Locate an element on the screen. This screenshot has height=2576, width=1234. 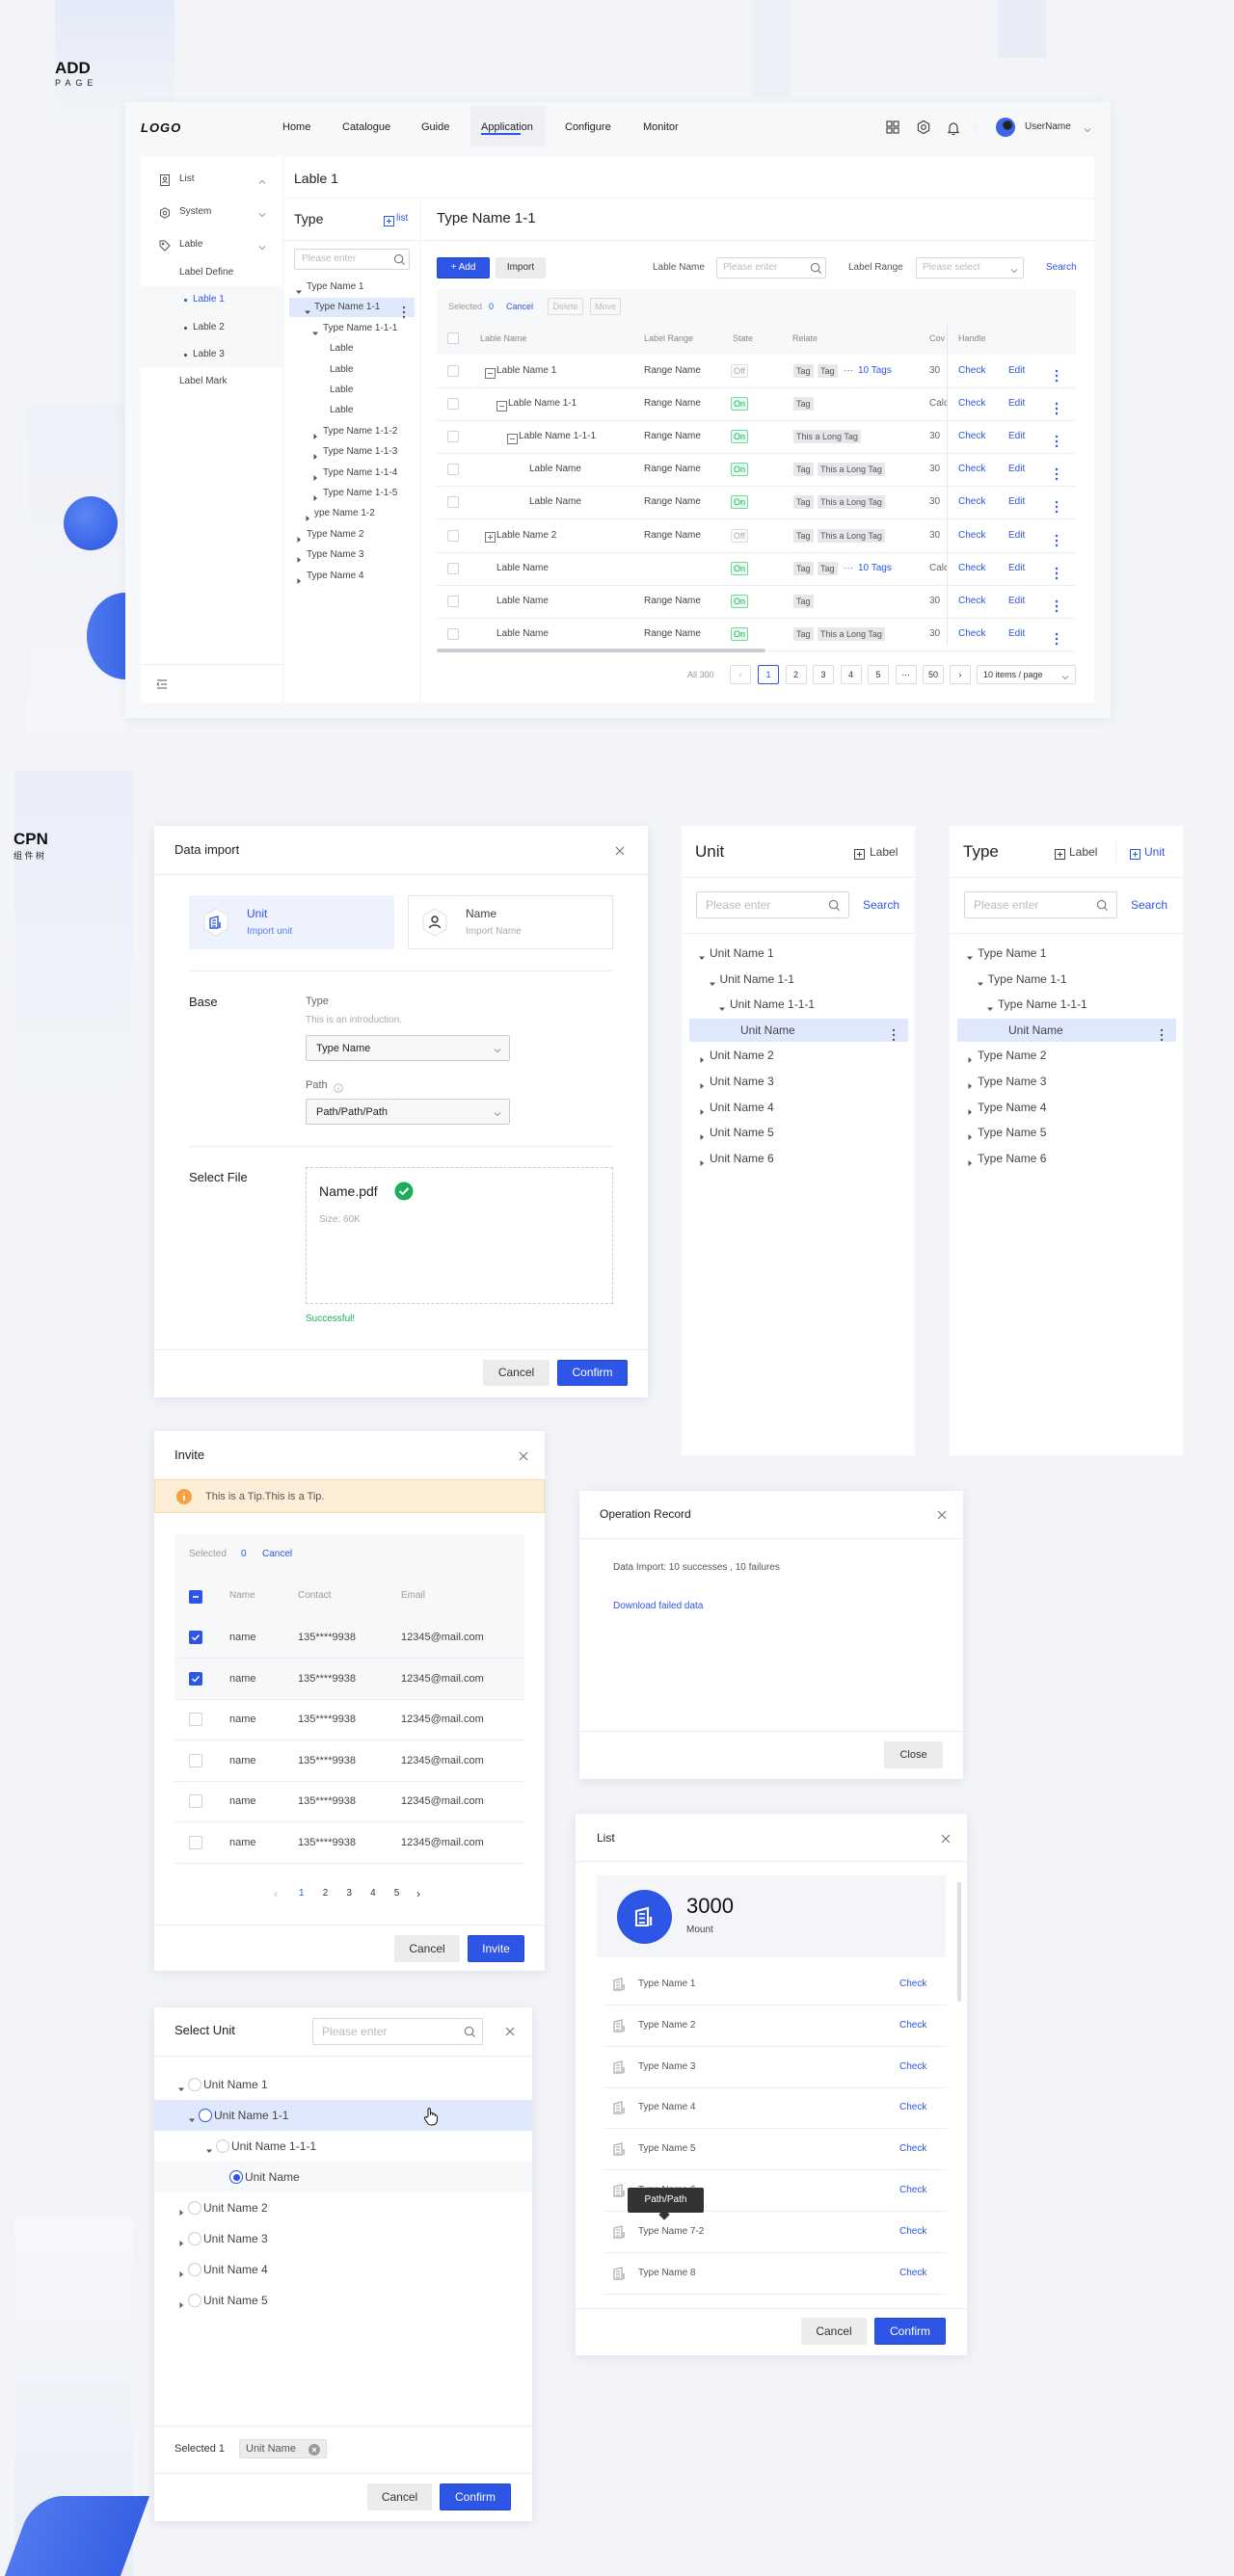
invite-button: Invite is located at coordinates (496, 1948).